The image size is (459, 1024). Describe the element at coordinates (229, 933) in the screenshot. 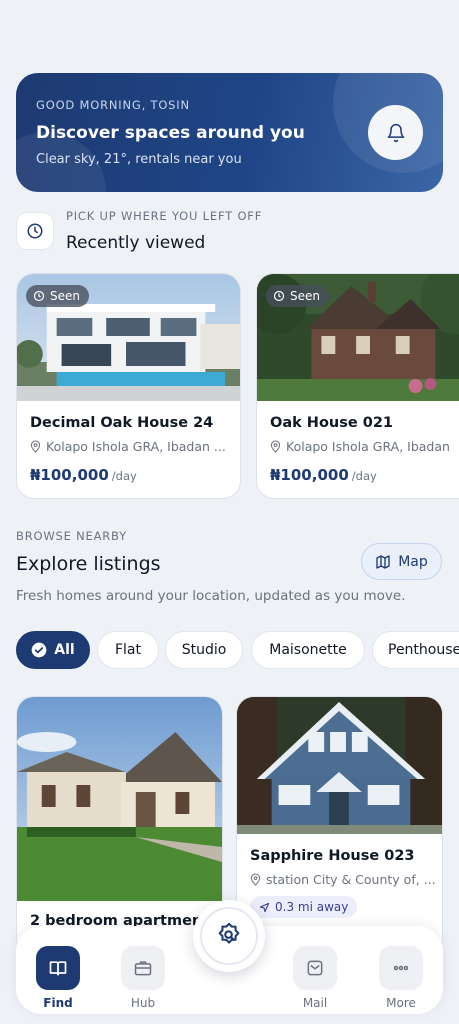

I see `search-home-icon` at that location.